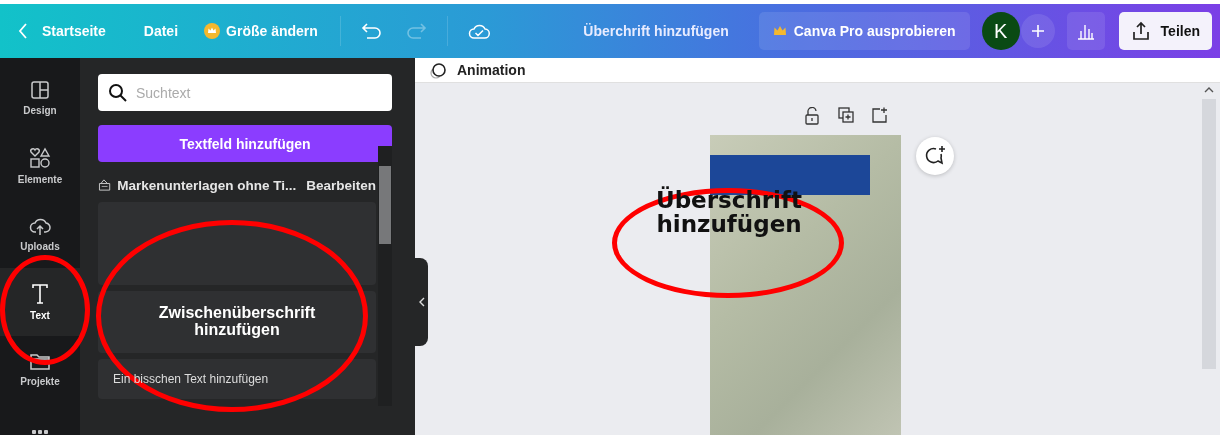 This screenshot has width=1220, height=435. I want to click on plus-icon, so click(1037, 31).